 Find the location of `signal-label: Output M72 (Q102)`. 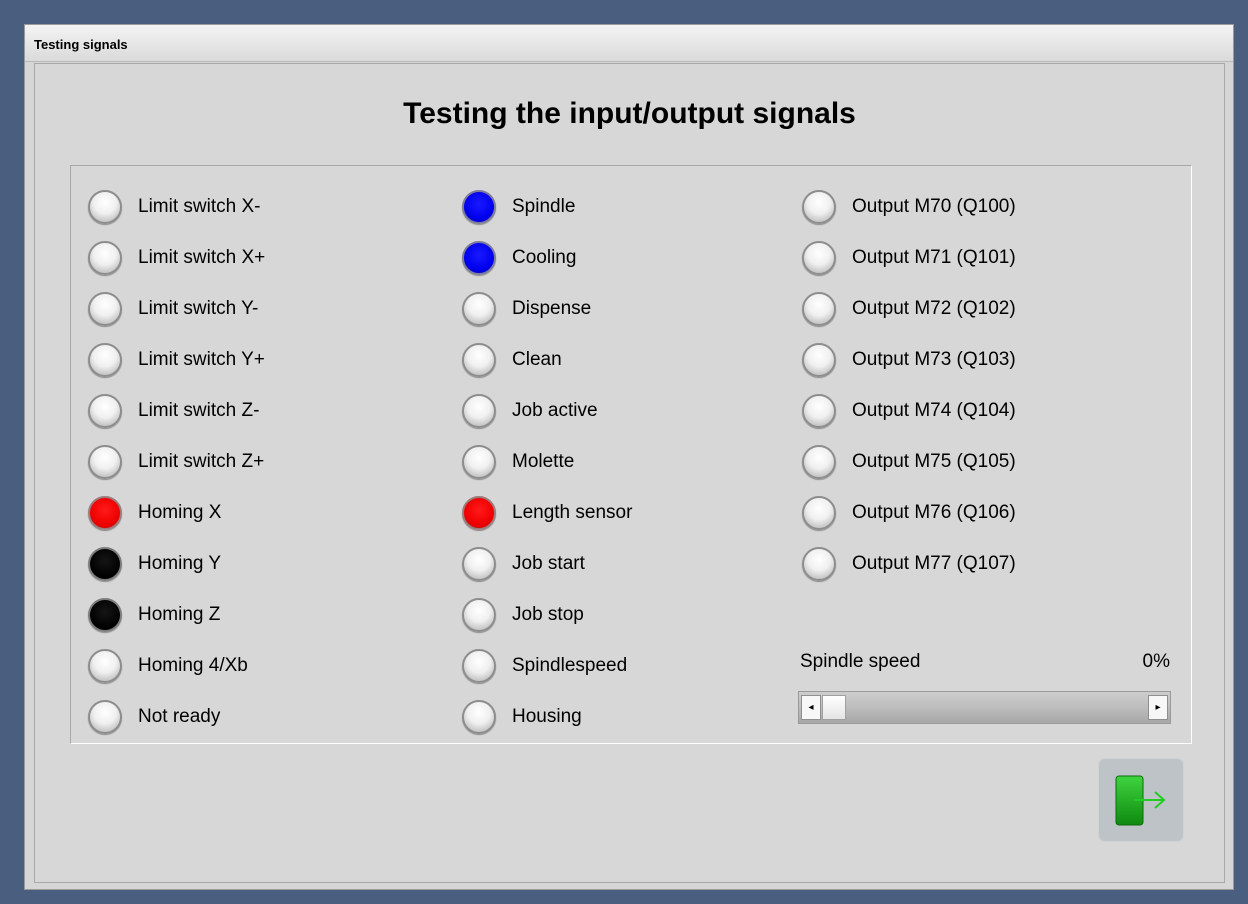

signal-label: Output M72 (Q102) is located at coordinates (934, 308).